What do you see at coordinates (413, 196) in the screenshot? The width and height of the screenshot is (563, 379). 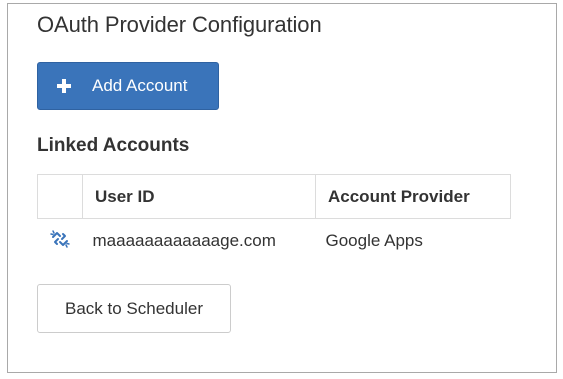 I see `column-header-account-provider: Account Provider` at bounding box center [413, 196].